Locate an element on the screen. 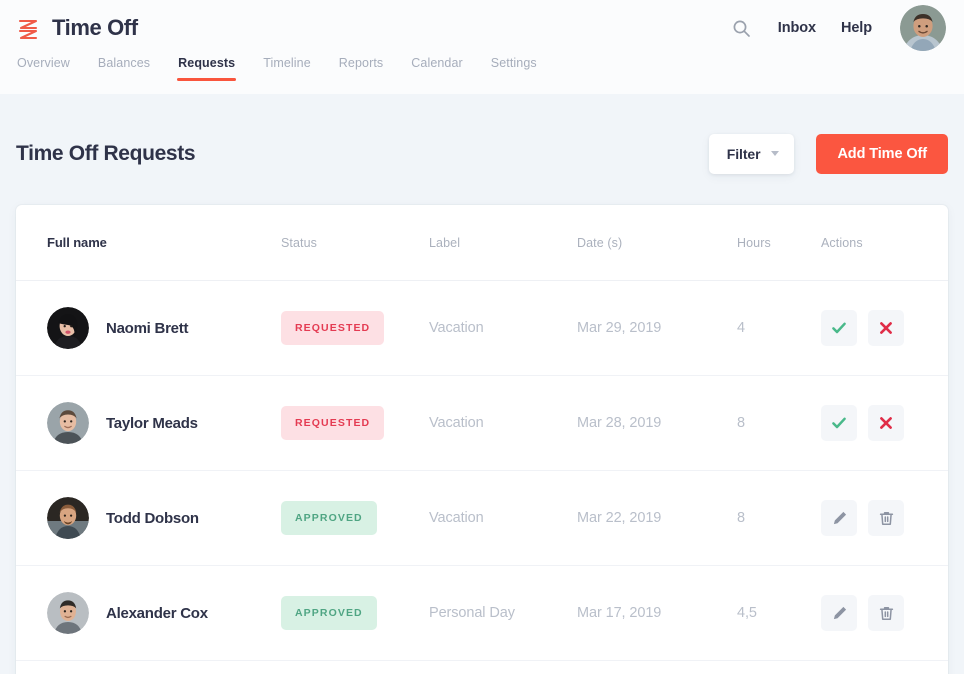  tab-settings: Settings is located at coordinates (514, 68).